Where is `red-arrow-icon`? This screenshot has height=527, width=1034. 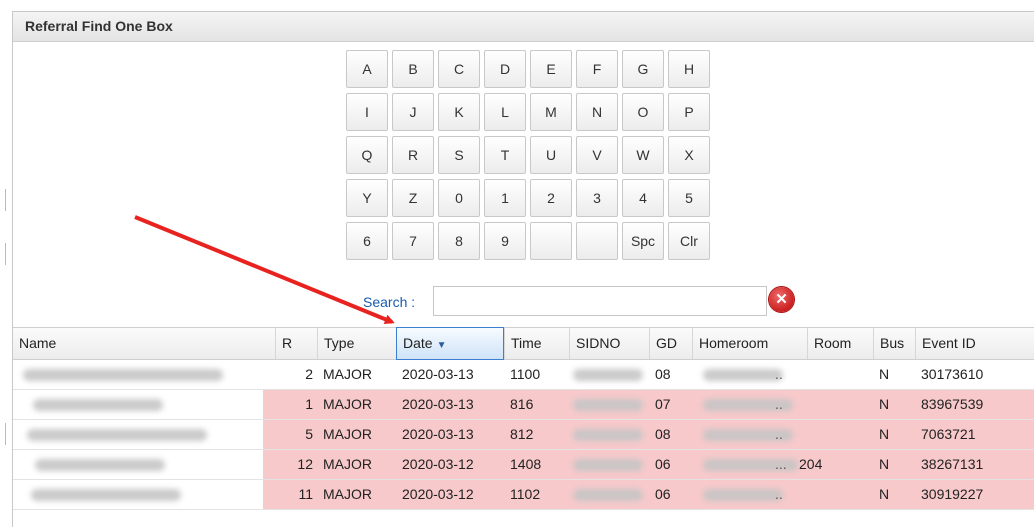
red-arrow-icon is located at coordinates (264, 269).